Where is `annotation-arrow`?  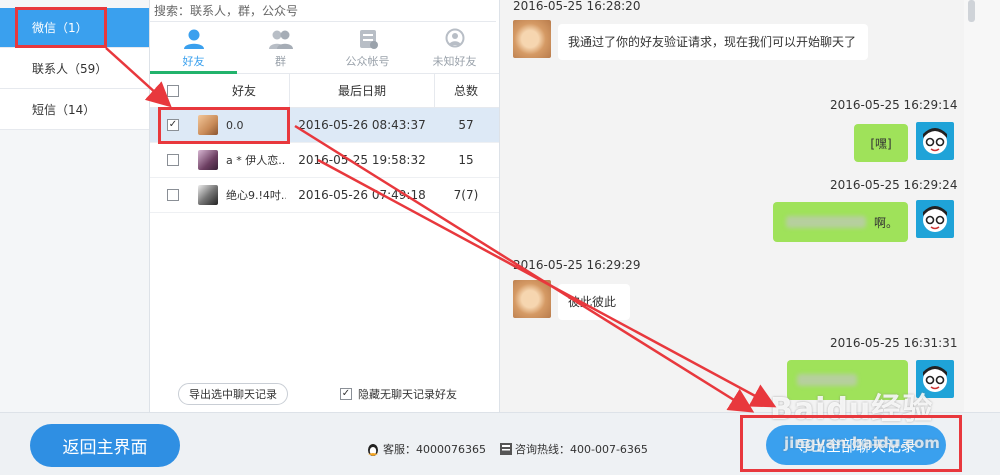 annotation-arrow is located at coordinates (138, 77).